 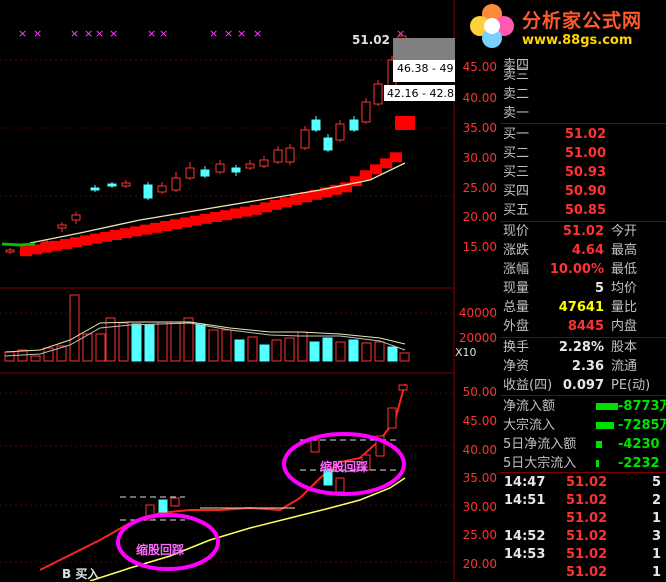 I want to click on trade-row: 14:53 51.02 1, so click(x=583, y=554).